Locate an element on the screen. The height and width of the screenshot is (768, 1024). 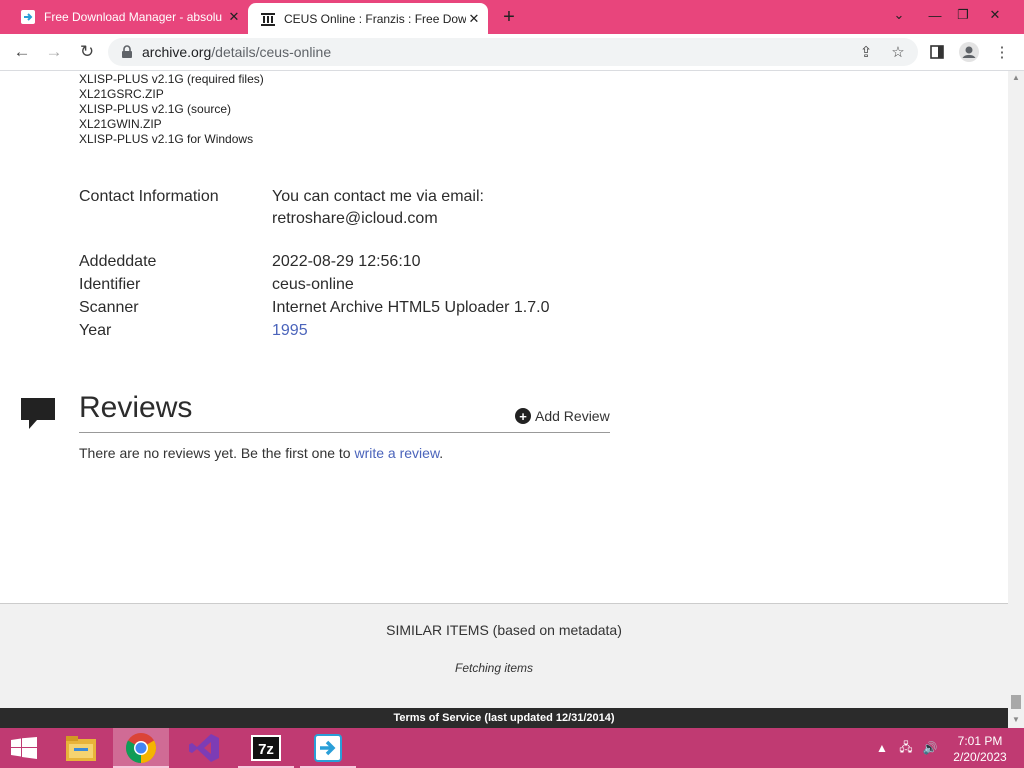
bookmark-star-icon: ☆ is located at coordinates (898, 52).